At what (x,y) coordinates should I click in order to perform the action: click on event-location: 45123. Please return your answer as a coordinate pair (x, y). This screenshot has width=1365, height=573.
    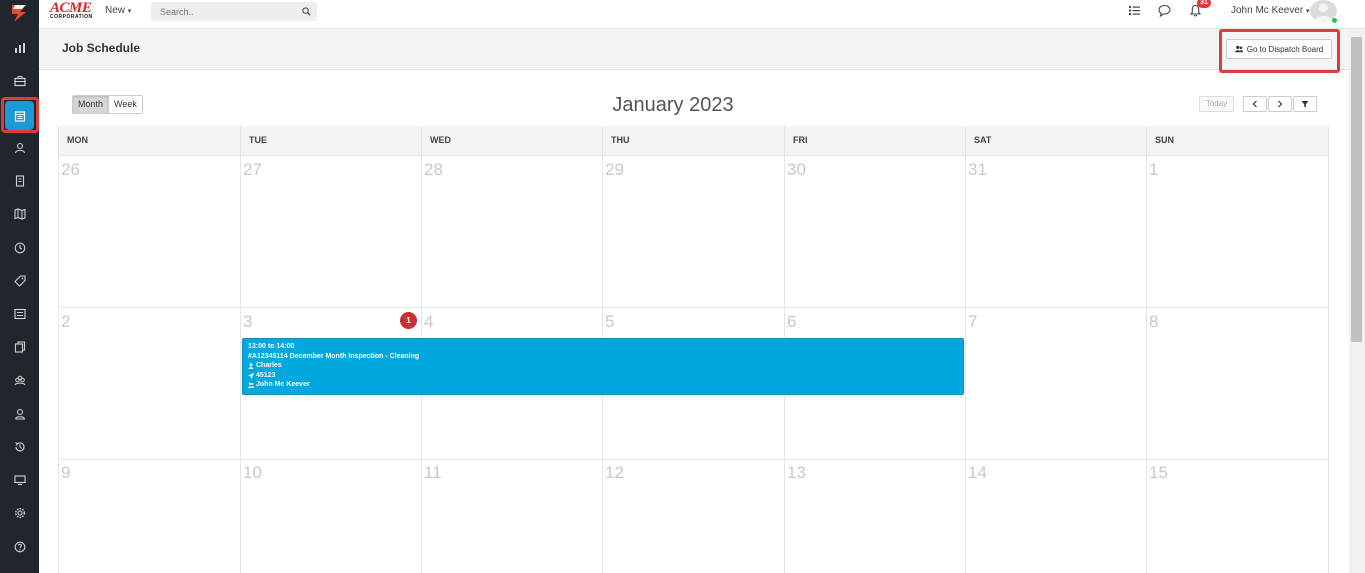
    Looking at the image, I should click on (266, 375).